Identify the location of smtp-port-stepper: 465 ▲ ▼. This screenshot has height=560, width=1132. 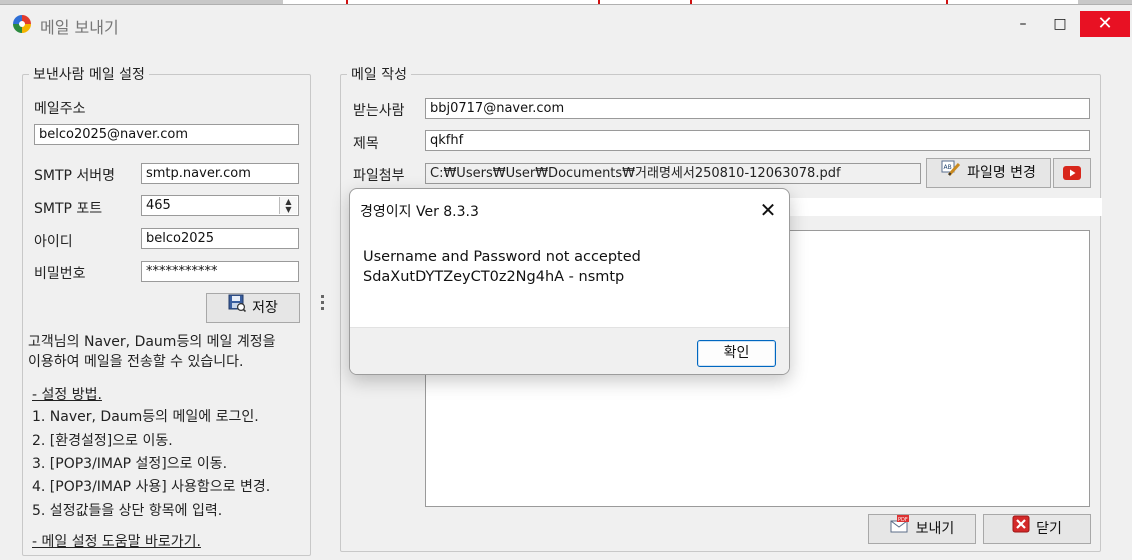
(220, 205).